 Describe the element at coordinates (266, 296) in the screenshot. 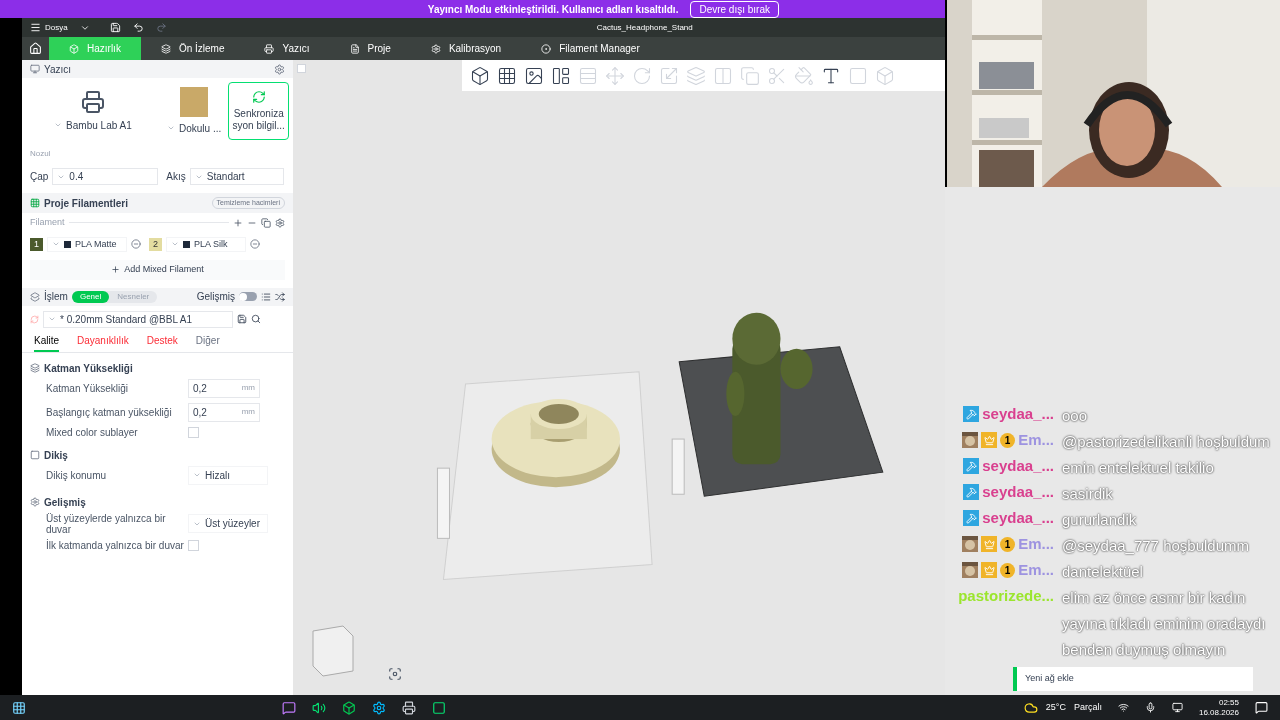

I see `list-icon` at that location.